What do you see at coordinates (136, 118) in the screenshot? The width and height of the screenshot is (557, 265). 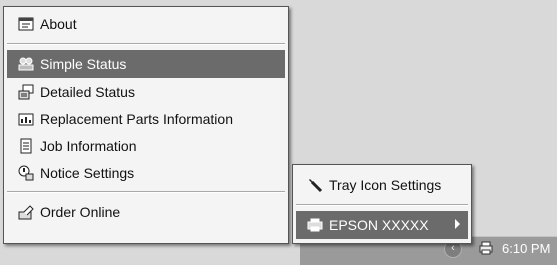 I see `menu-item-label: Replacement Parts Information` at bounding box center [136, 118].